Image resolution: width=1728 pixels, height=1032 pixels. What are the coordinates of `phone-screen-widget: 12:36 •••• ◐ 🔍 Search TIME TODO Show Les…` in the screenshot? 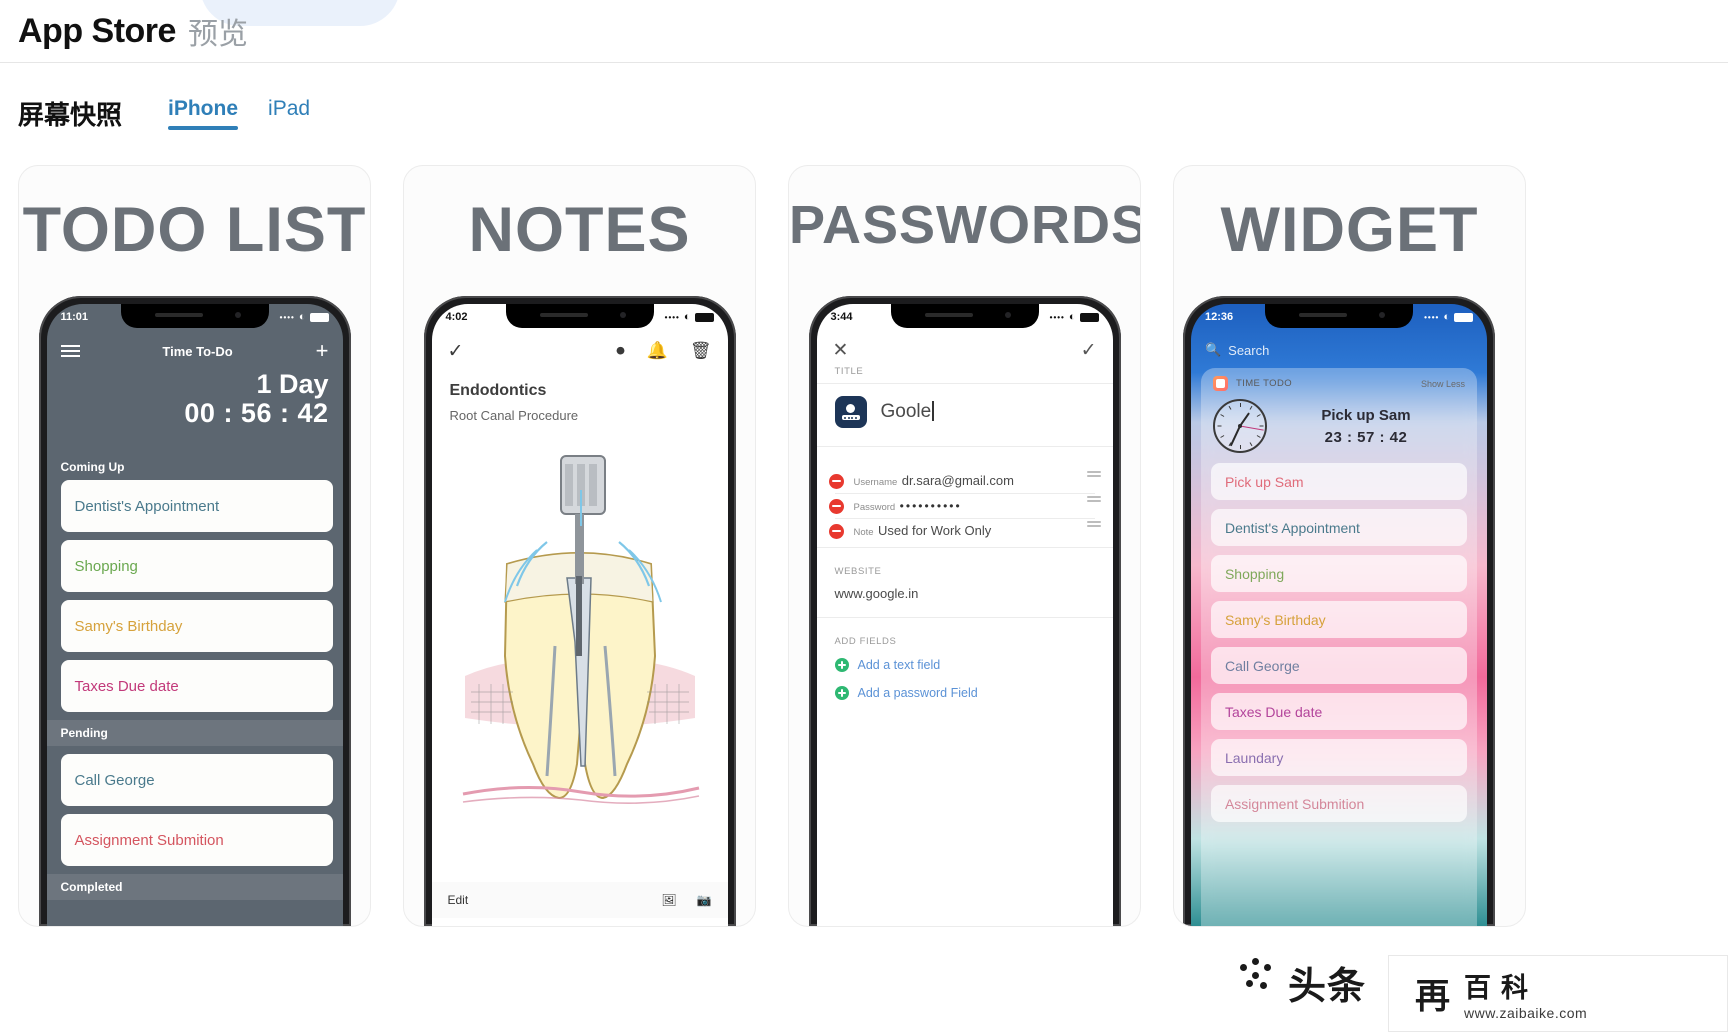 It's located at (1338, 615).